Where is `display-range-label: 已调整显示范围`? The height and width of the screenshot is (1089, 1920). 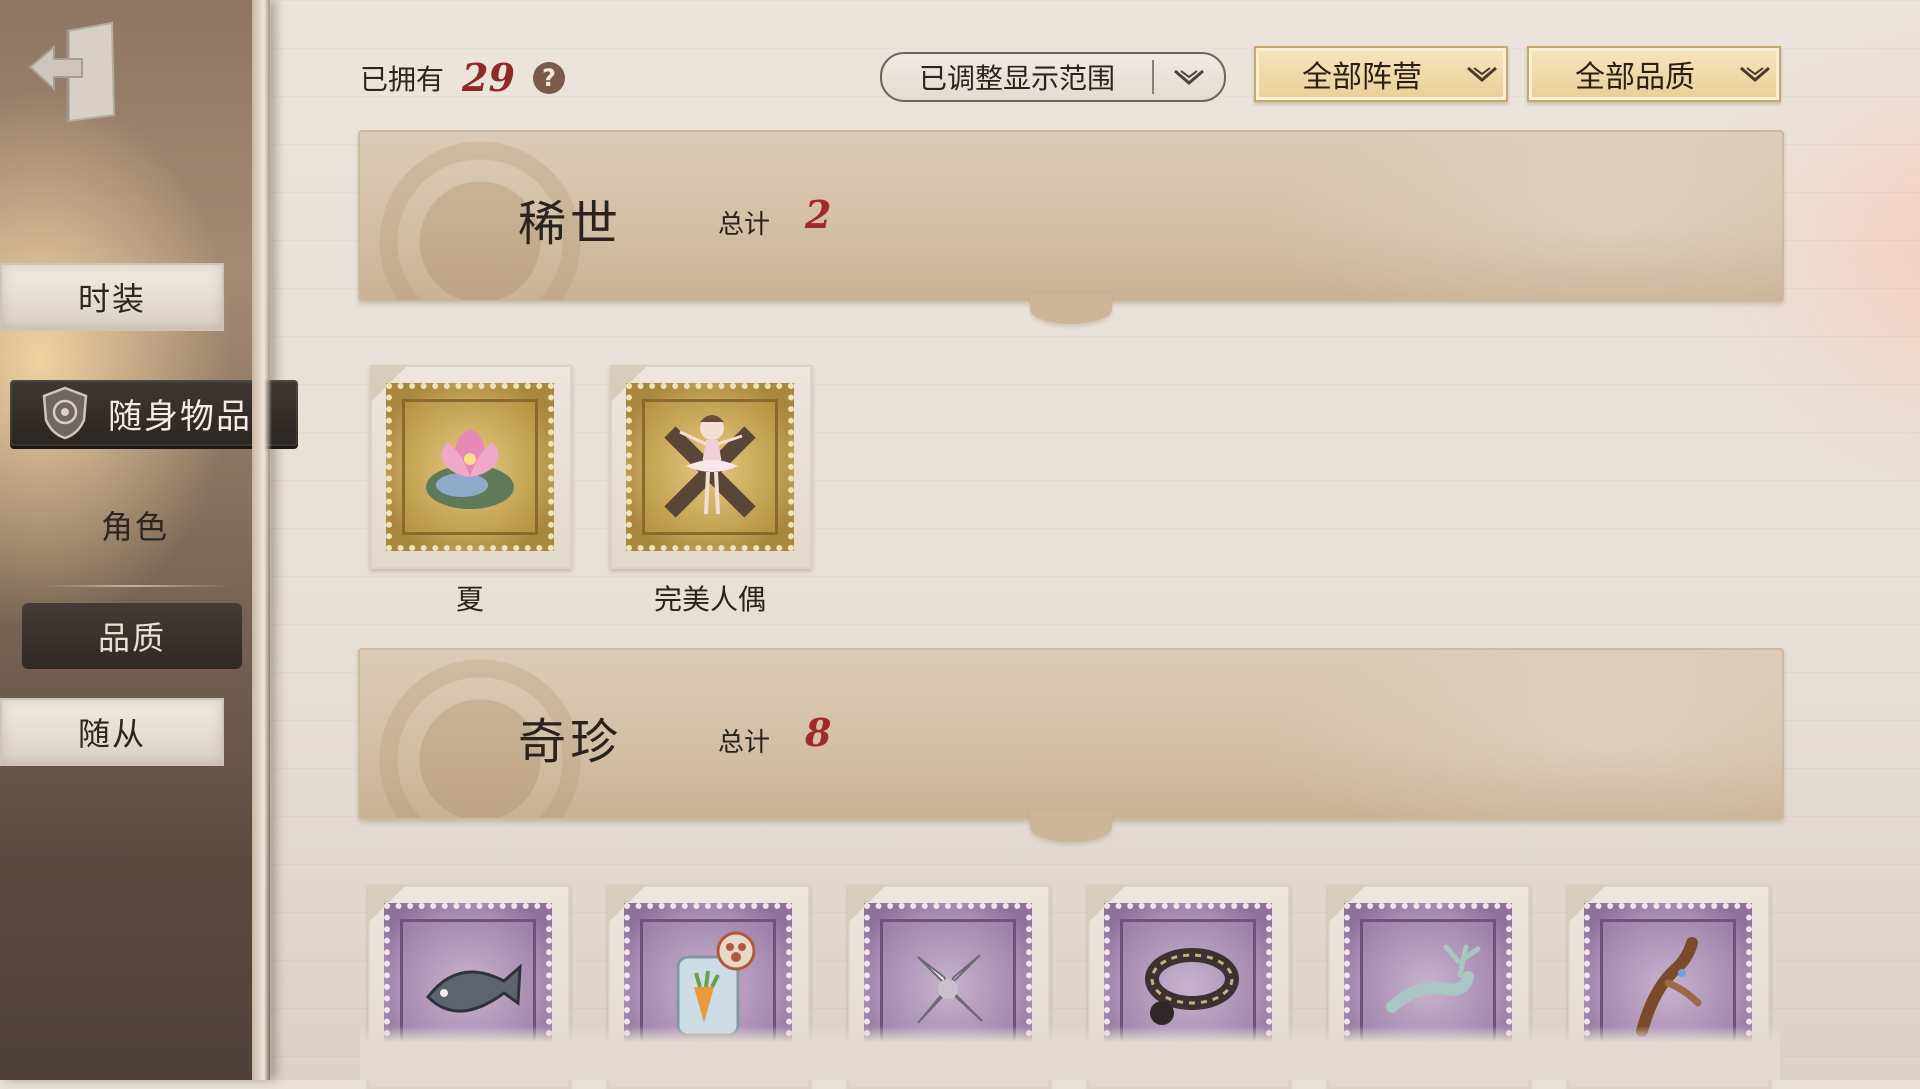
display-range-label: 已调整显示范围 is located at coordinates (1016, 78).